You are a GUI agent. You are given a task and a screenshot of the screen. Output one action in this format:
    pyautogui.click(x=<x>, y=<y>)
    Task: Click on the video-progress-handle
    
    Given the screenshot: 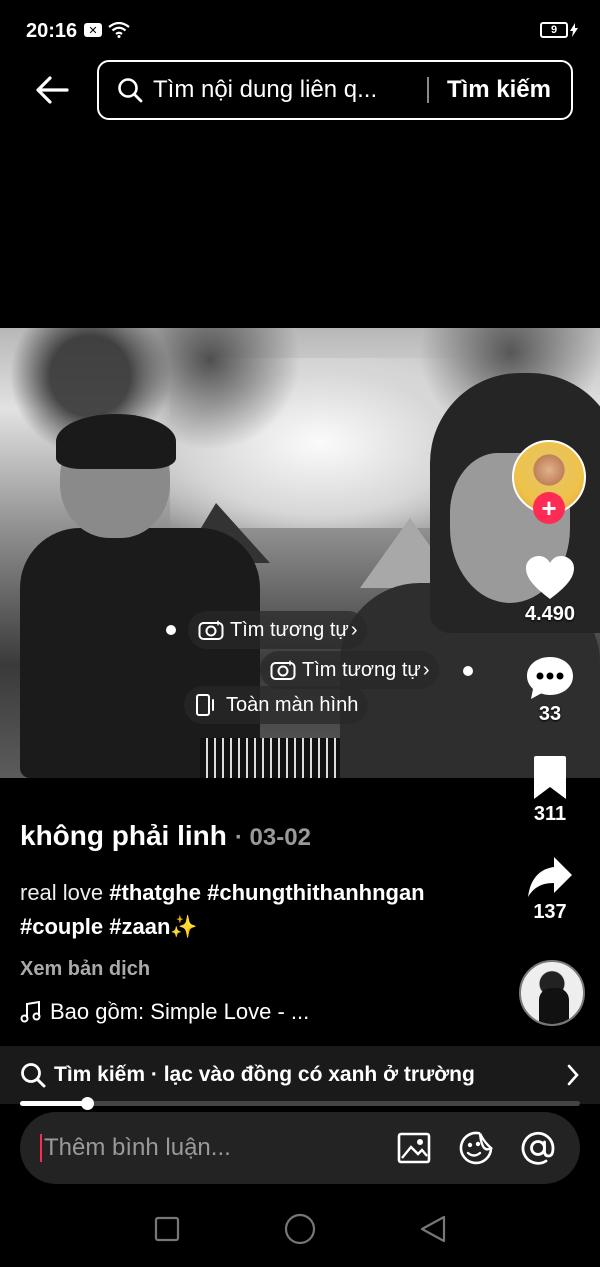 What is the action you would take?
    pyautogui.click(x=88, y=1103)
    